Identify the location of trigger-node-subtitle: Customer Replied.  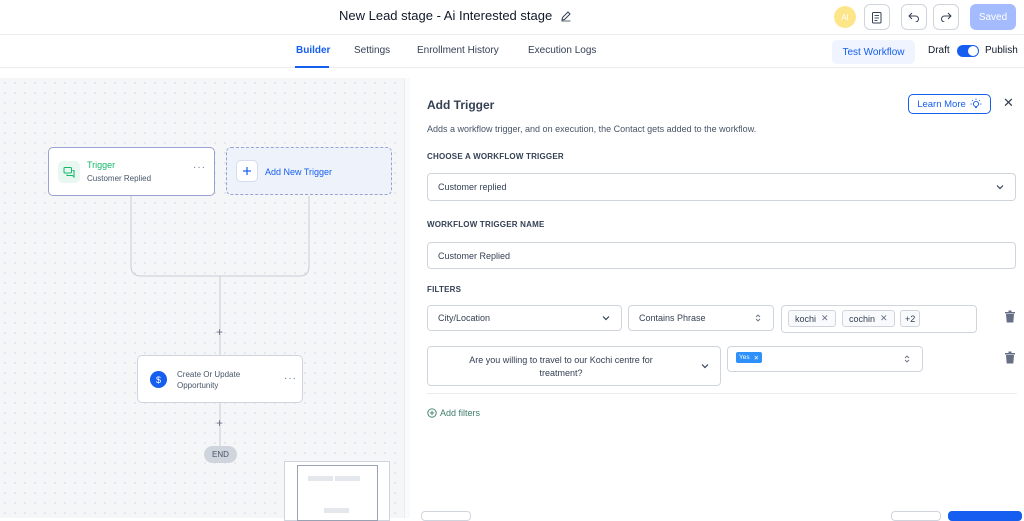
(119, 178).